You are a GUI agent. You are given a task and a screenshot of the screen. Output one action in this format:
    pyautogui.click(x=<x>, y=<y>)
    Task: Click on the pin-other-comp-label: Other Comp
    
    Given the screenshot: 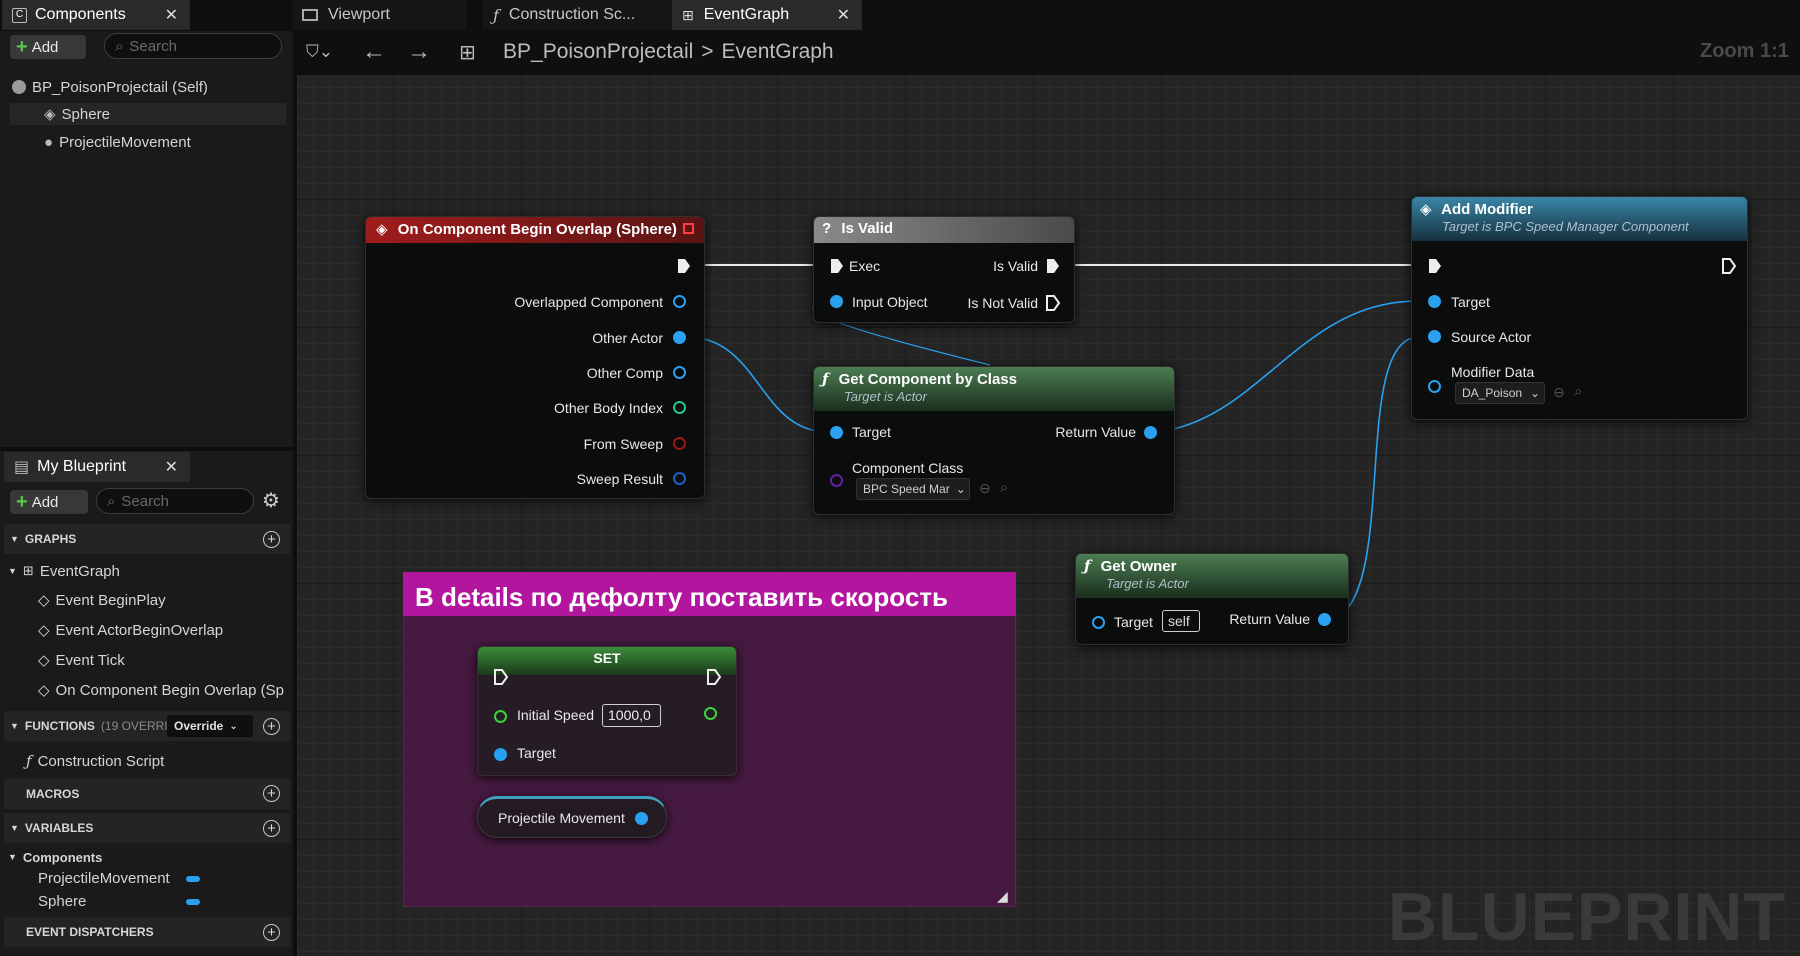 What is the action you would take?
    pyautogui.click(x=624, y=373)
    